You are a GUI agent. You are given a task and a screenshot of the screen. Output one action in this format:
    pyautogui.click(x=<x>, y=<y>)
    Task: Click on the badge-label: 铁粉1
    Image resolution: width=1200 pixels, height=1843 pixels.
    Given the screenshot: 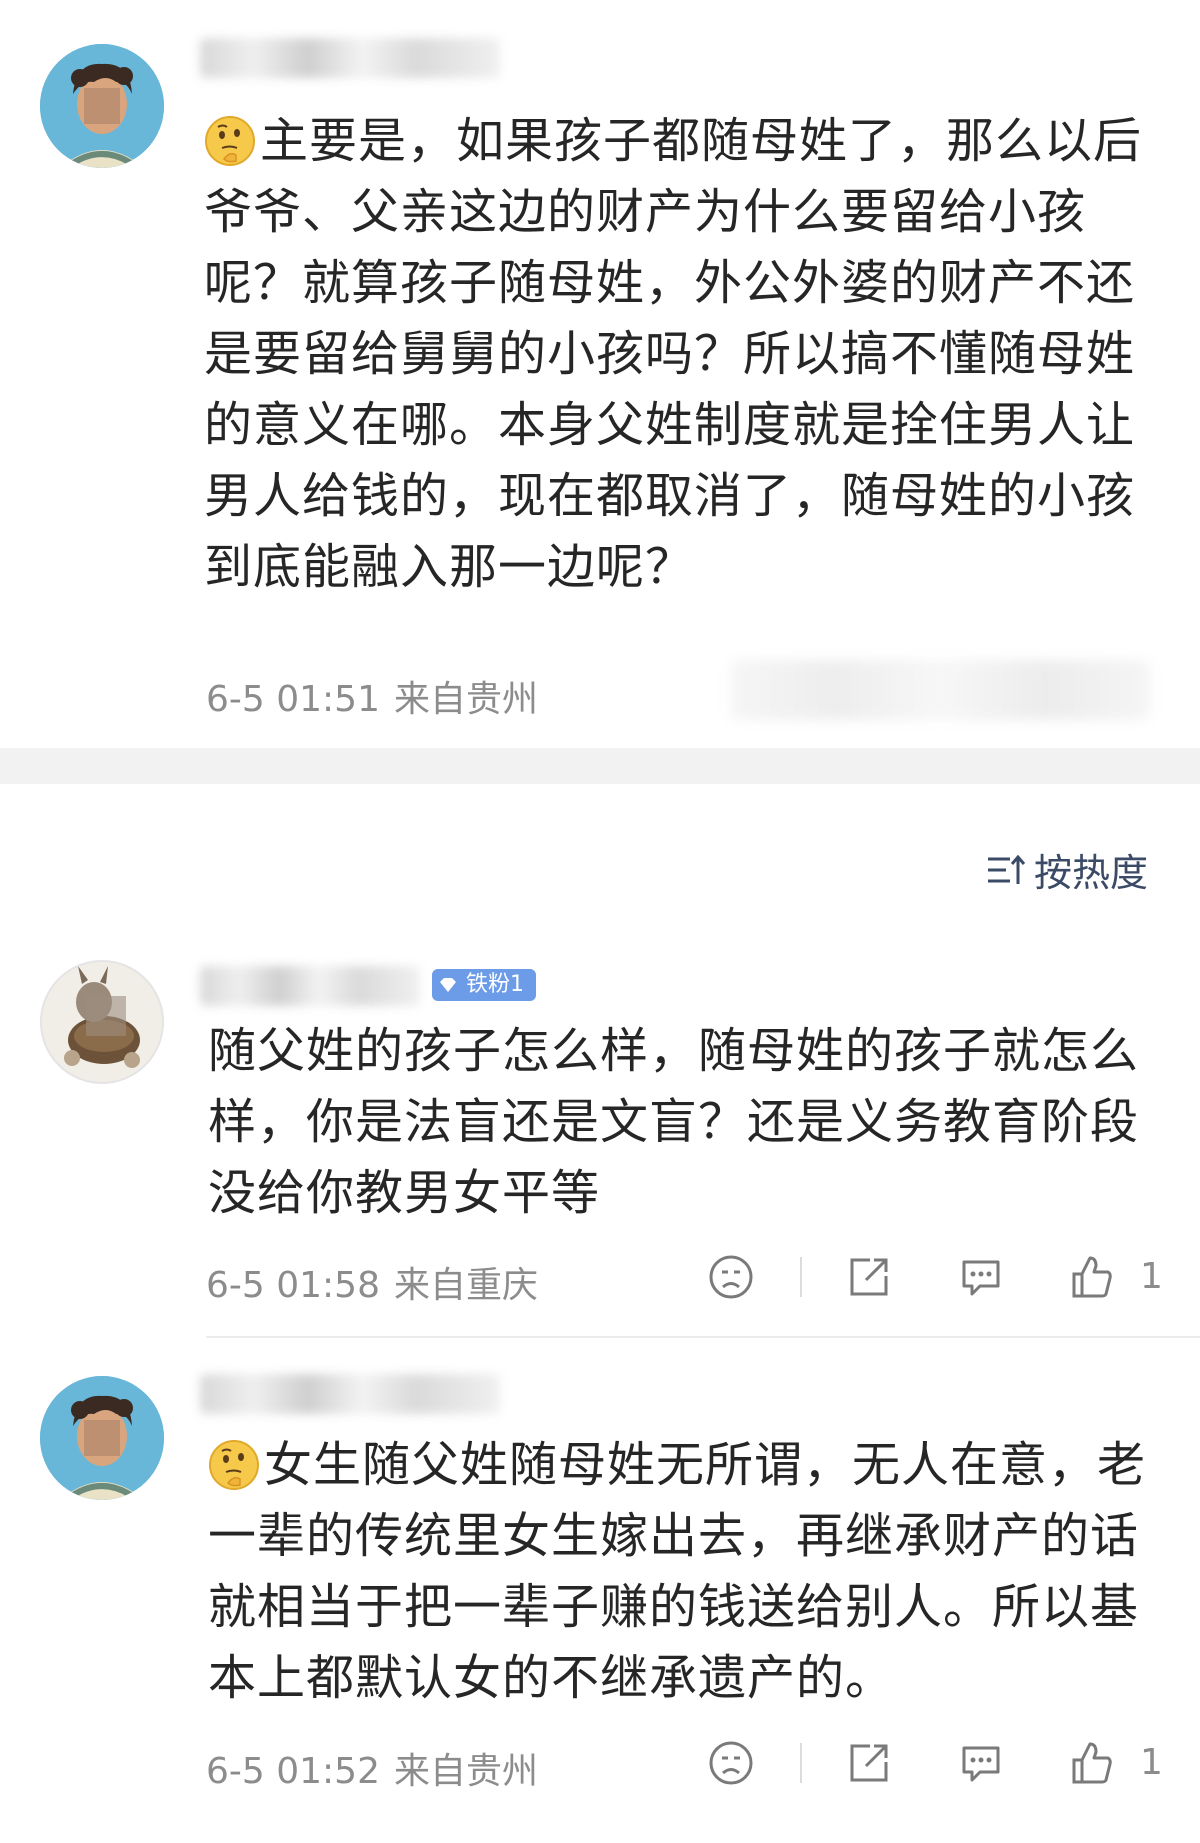 What is the action you would take?
    pyautogui.click(x=495, y=984)
    